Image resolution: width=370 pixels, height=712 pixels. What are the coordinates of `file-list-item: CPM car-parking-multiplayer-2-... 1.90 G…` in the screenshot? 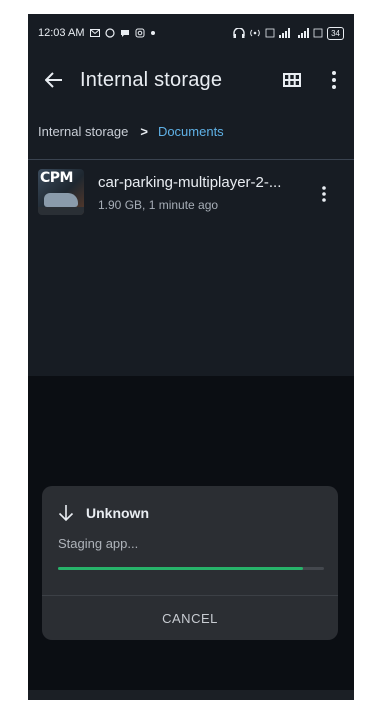 It's located at (191, 194).